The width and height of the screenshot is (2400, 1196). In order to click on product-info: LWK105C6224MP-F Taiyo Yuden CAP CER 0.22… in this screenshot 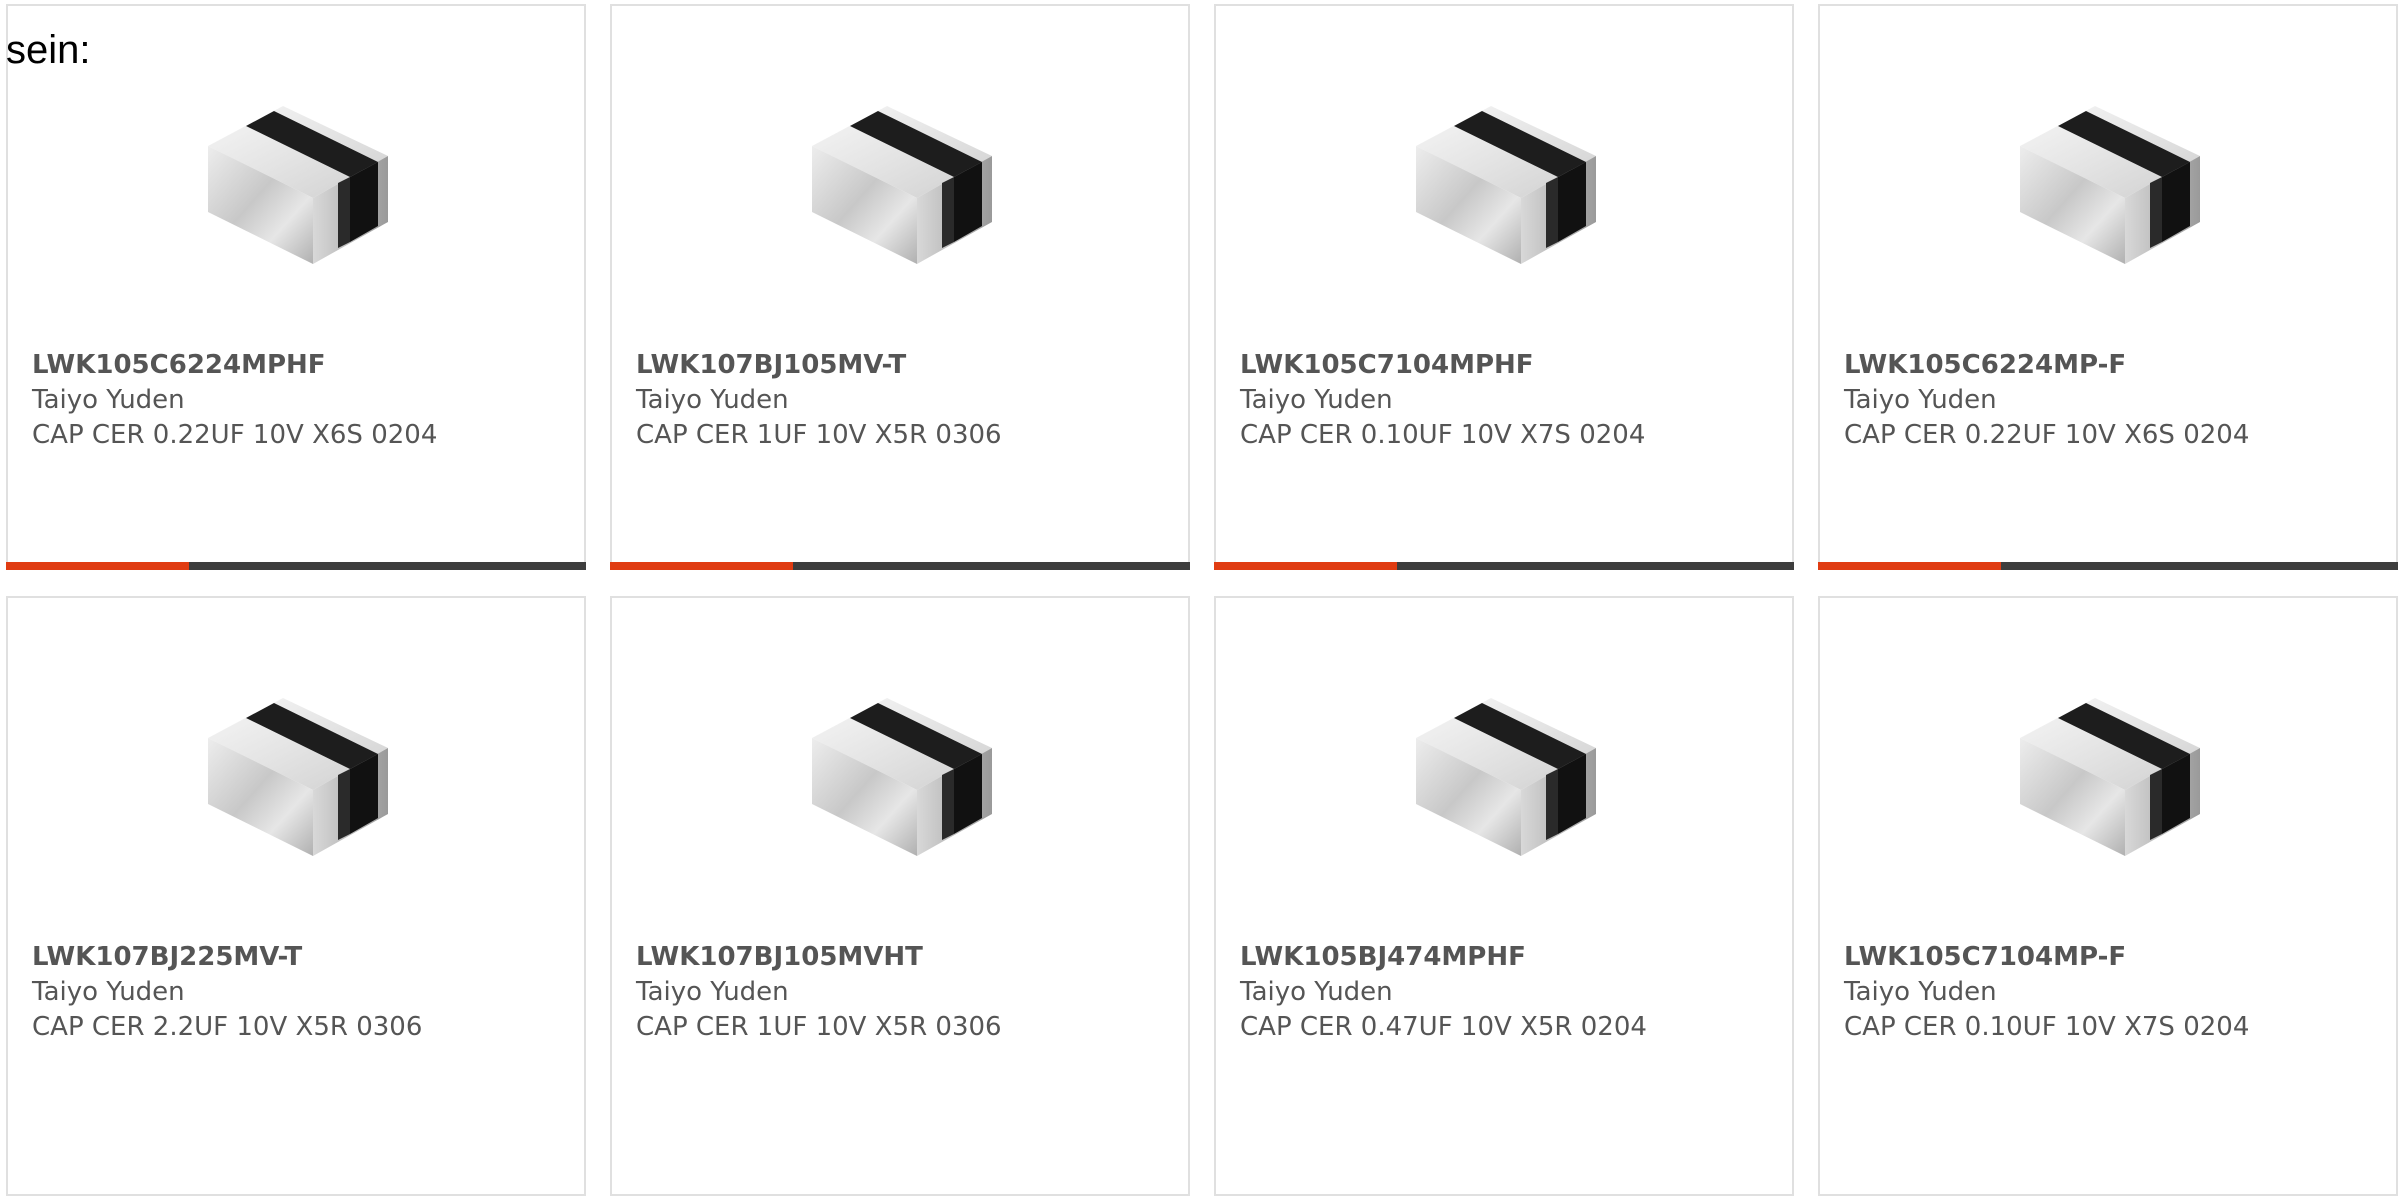, I will do `click(2108, 400)`.